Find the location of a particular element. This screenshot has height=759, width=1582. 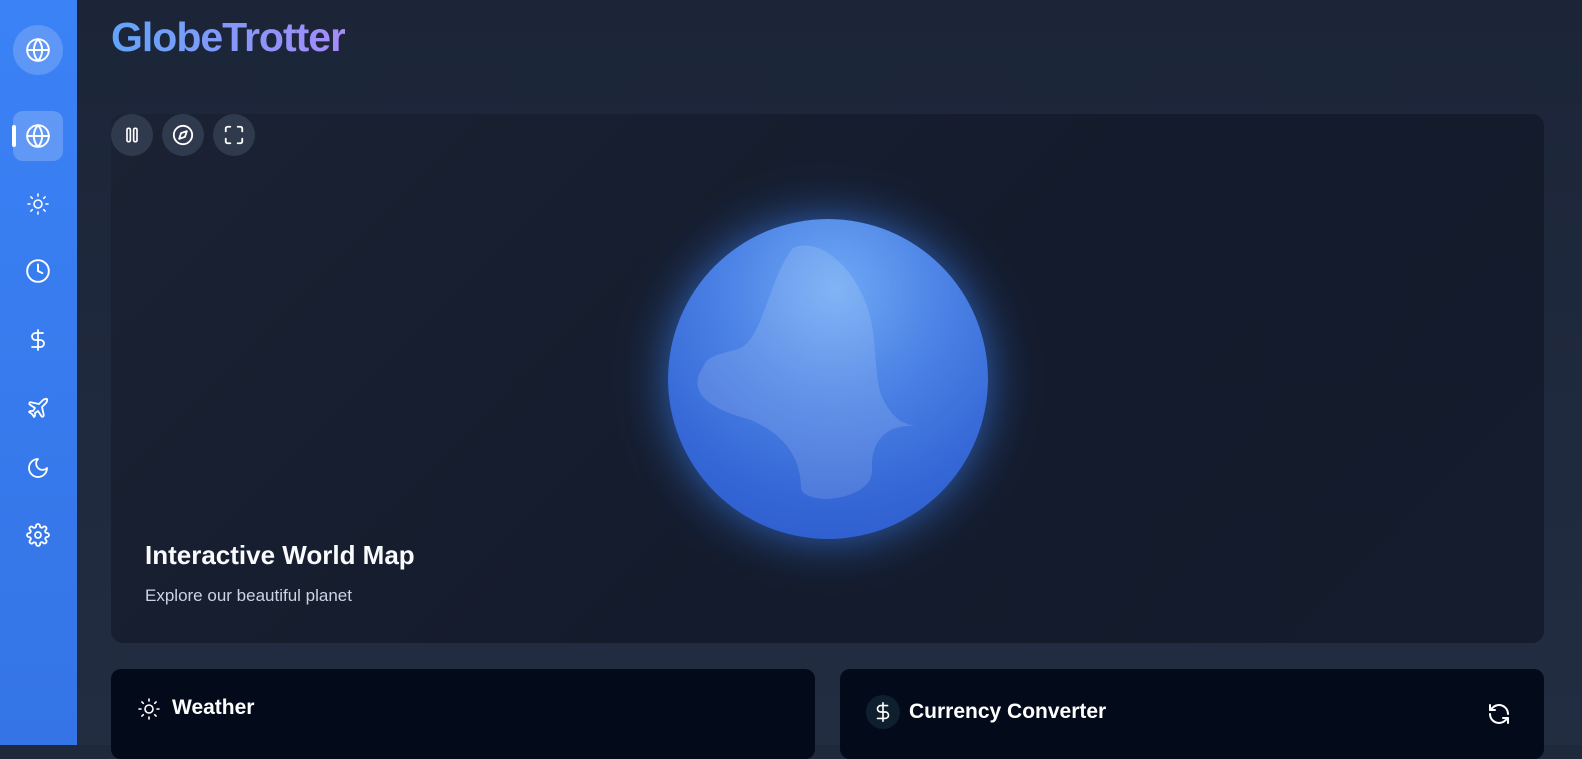

sidebar-item-map is located at coordinates (37, 136).